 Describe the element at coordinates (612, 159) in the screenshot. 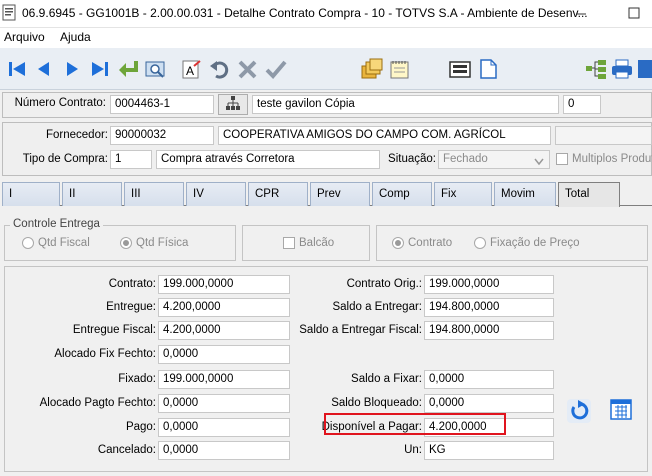

I see `multiple-products-label: Multiplos Produto` at that location.